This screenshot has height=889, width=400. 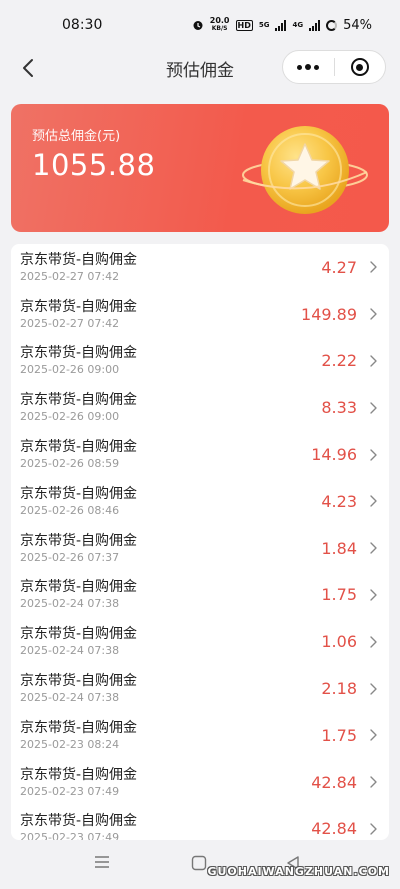 What do you see at coordinates (298, 25) in the screenshot?
I see `sig2-label: 4G` at bounding box center [298, 25].